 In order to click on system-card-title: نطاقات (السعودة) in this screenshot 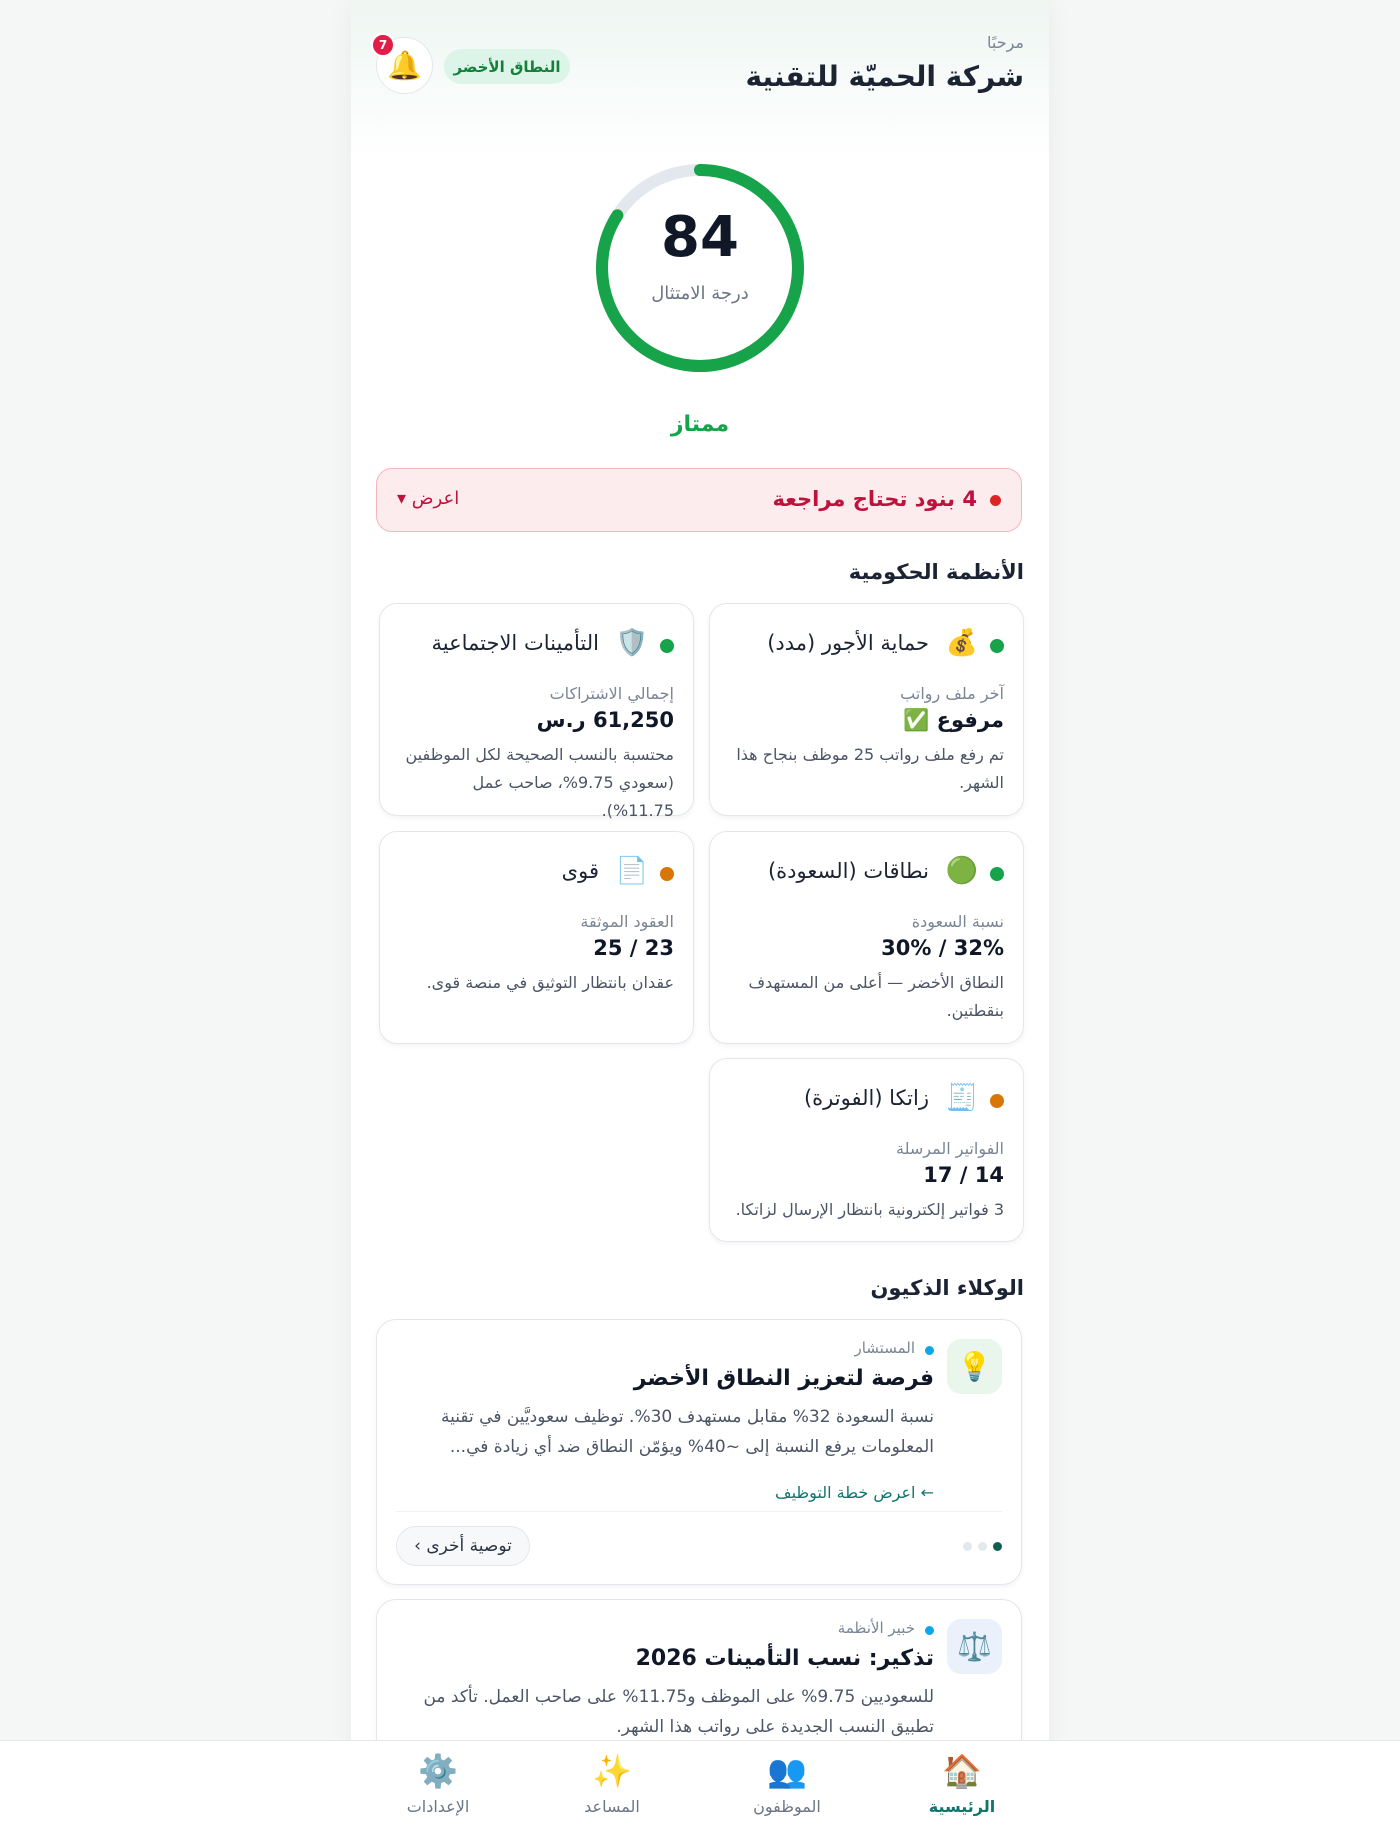, I will do `click(848, 871)`.